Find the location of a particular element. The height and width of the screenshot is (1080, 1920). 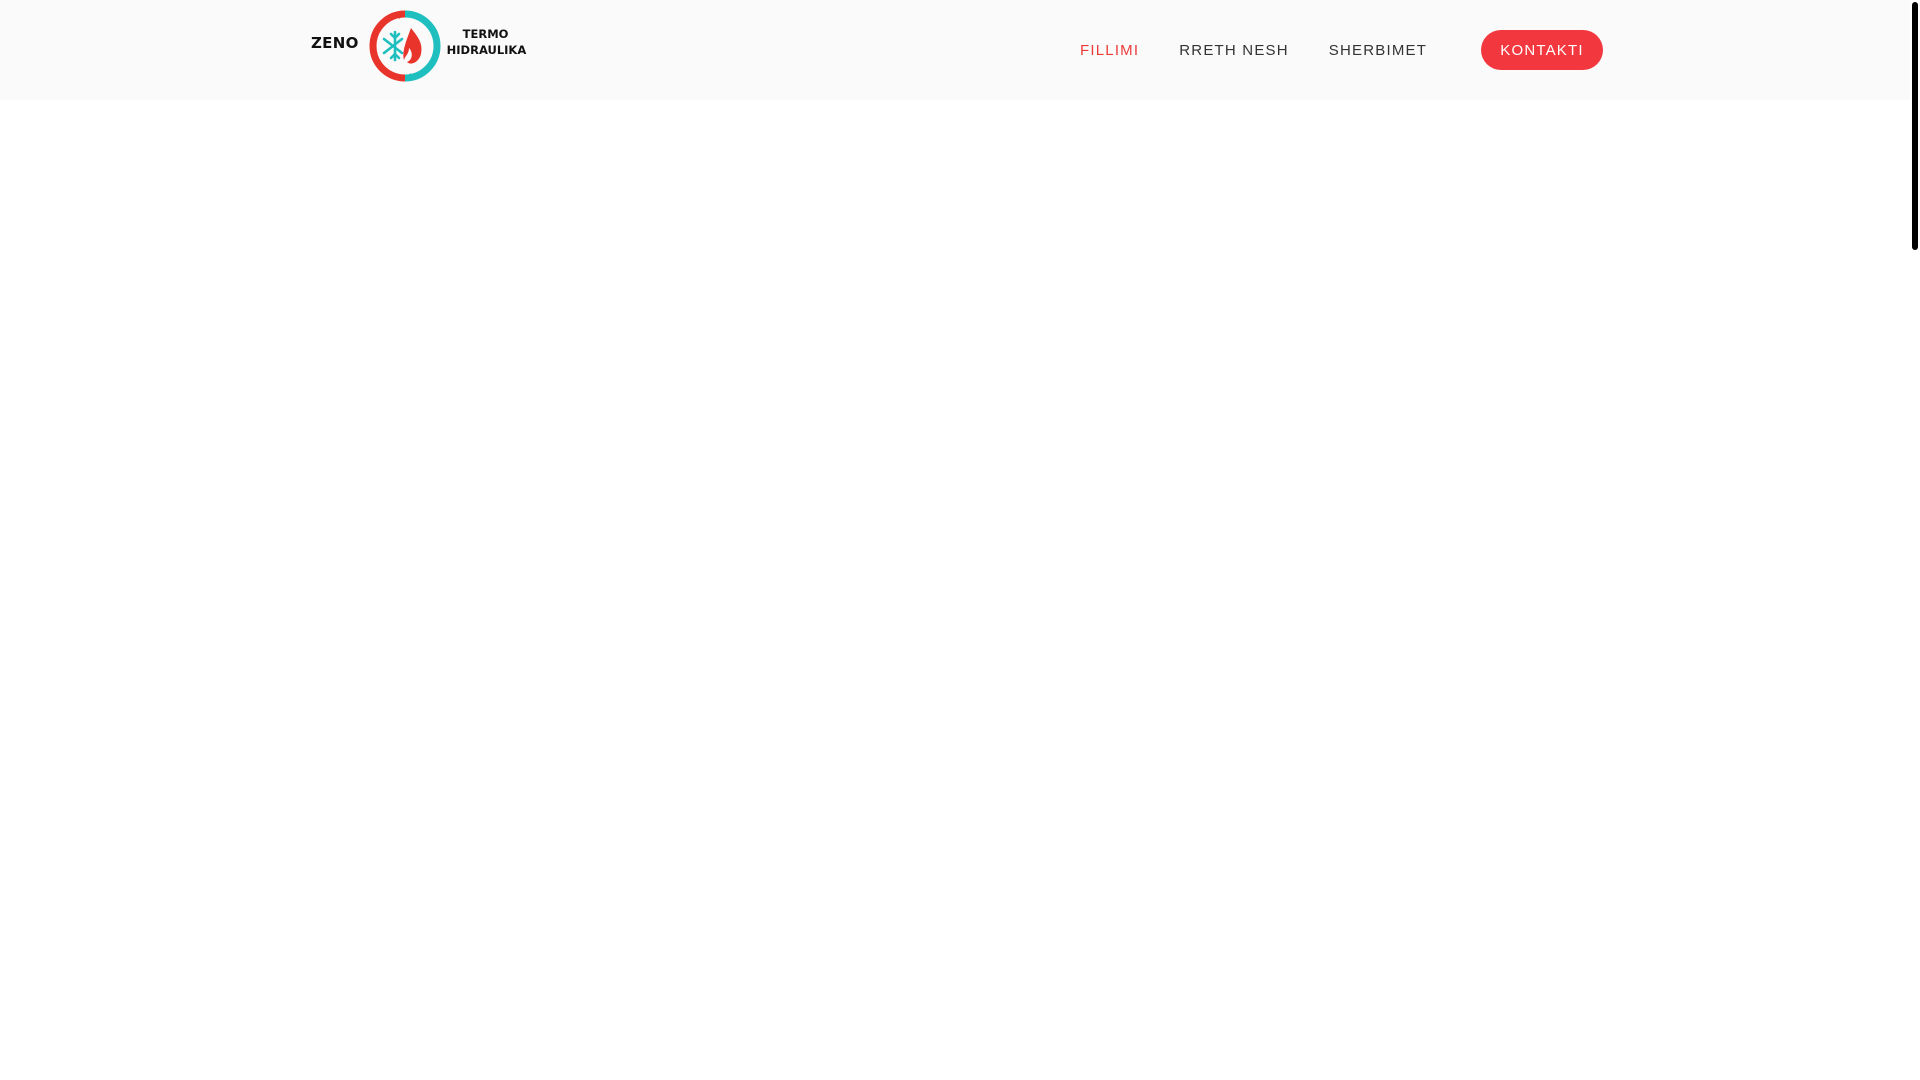

page-scrollbar is located at coordinates (1915, 540).